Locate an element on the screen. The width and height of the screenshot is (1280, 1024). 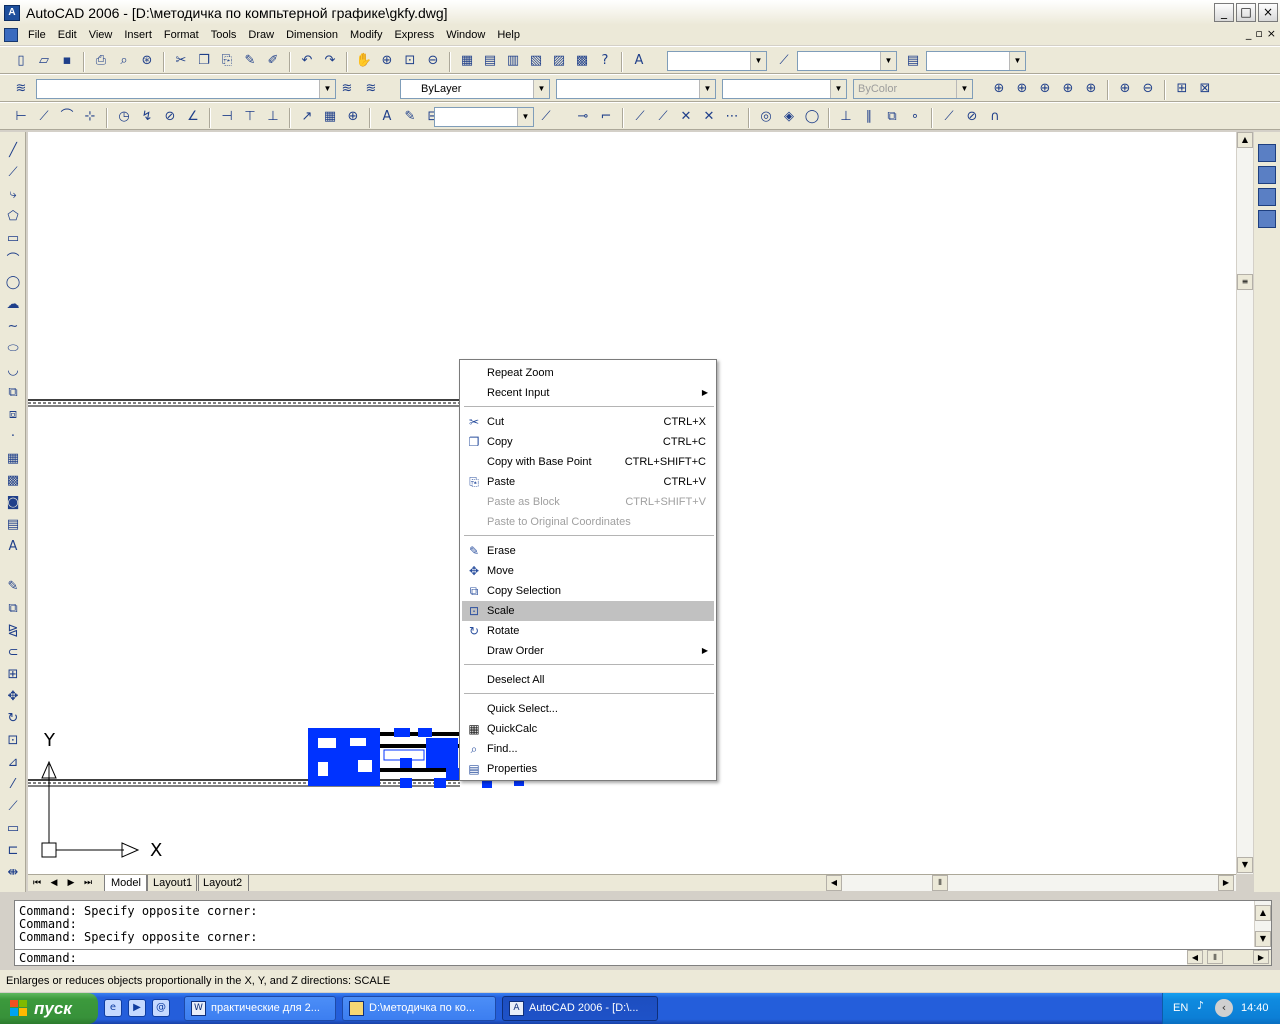
next-tab-button: ▶ is located at coordinates (71, 883).